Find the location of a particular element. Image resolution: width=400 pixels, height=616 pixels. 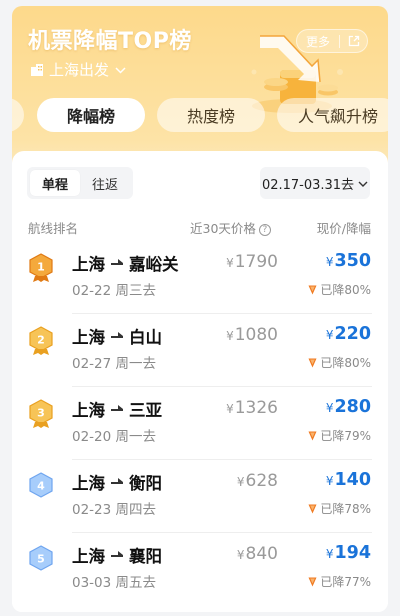

history-price-value: 1790 is located at coordinates (256, 262).